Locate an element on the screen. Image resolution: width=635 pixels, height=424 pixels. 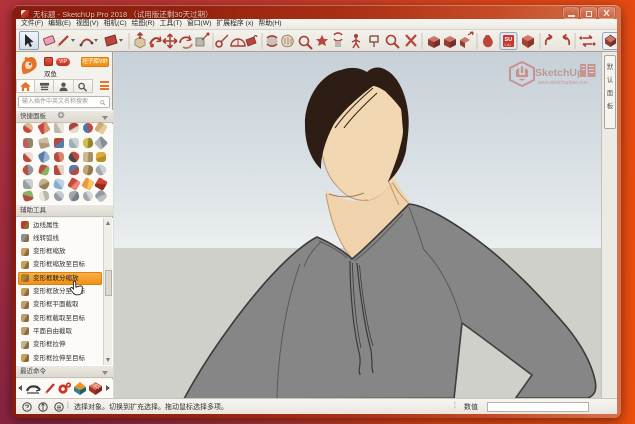
svg-text: SketchUp is located at coordinates (559, 73).